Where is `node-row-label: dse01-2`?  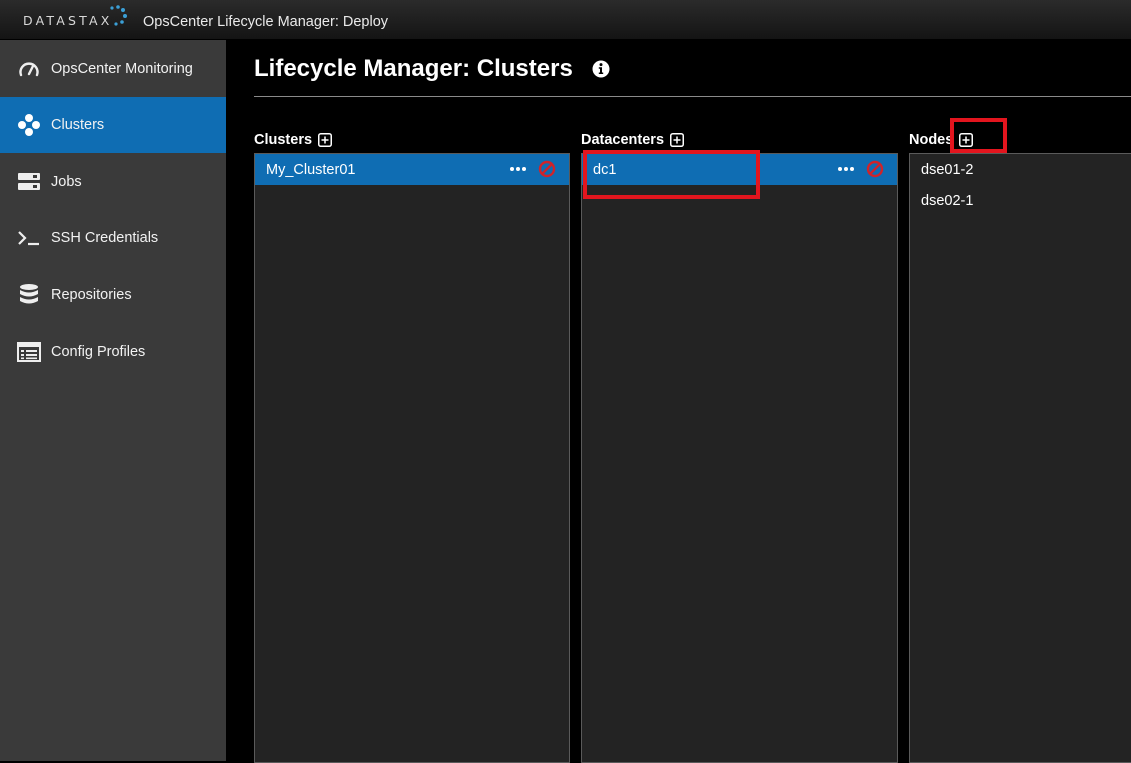 node-row-label: dse01-2 is located at coordinates (947, 169).